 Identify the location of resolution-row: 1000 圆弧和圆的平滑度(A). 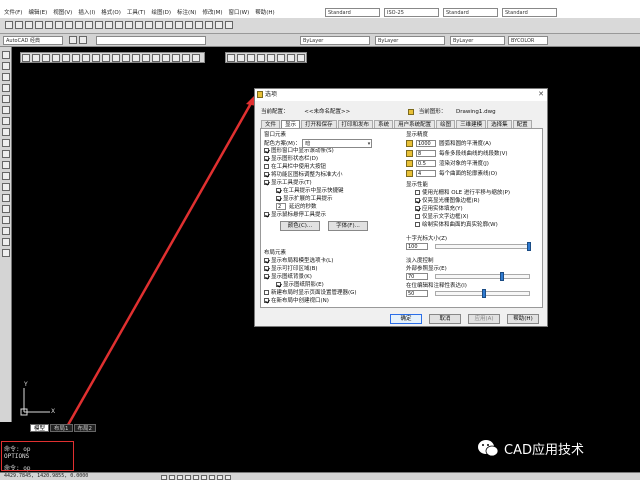
(473, 144).